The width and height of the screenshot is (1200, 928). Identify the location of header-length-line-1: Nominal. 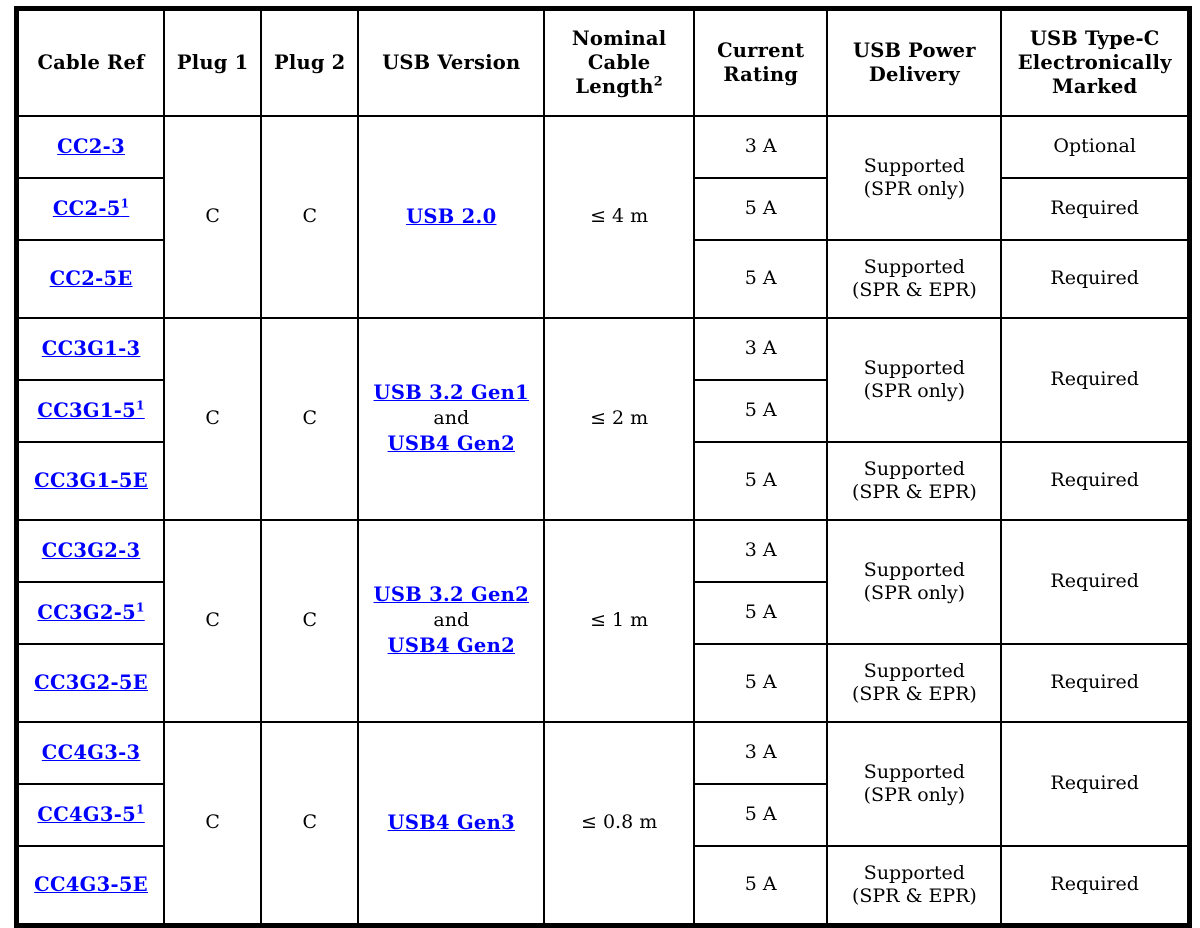
(619, 39).